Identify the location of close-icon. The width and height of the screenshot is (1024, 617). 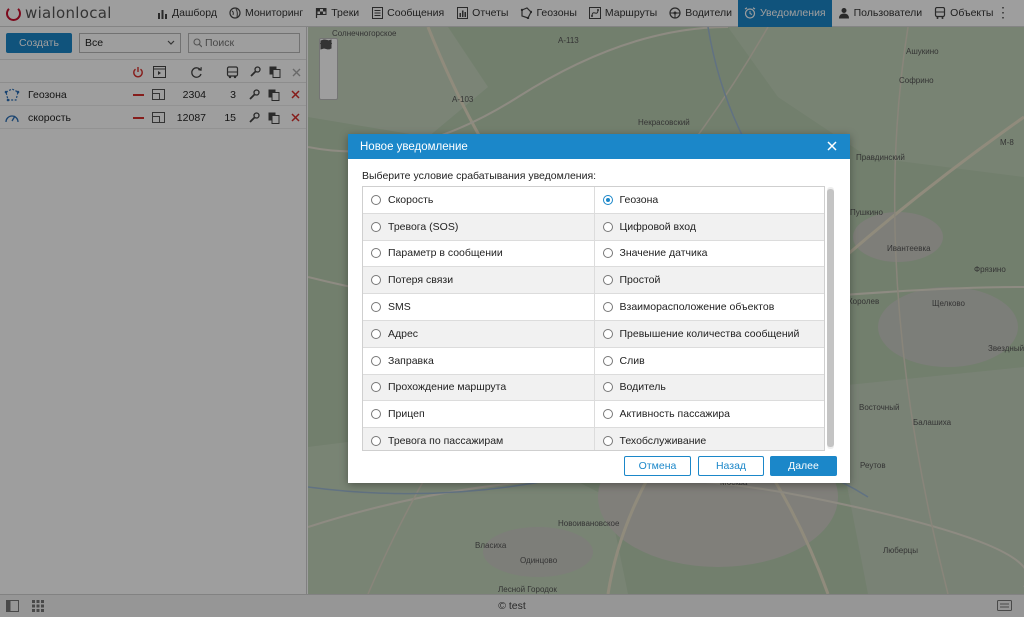
(832, 146).